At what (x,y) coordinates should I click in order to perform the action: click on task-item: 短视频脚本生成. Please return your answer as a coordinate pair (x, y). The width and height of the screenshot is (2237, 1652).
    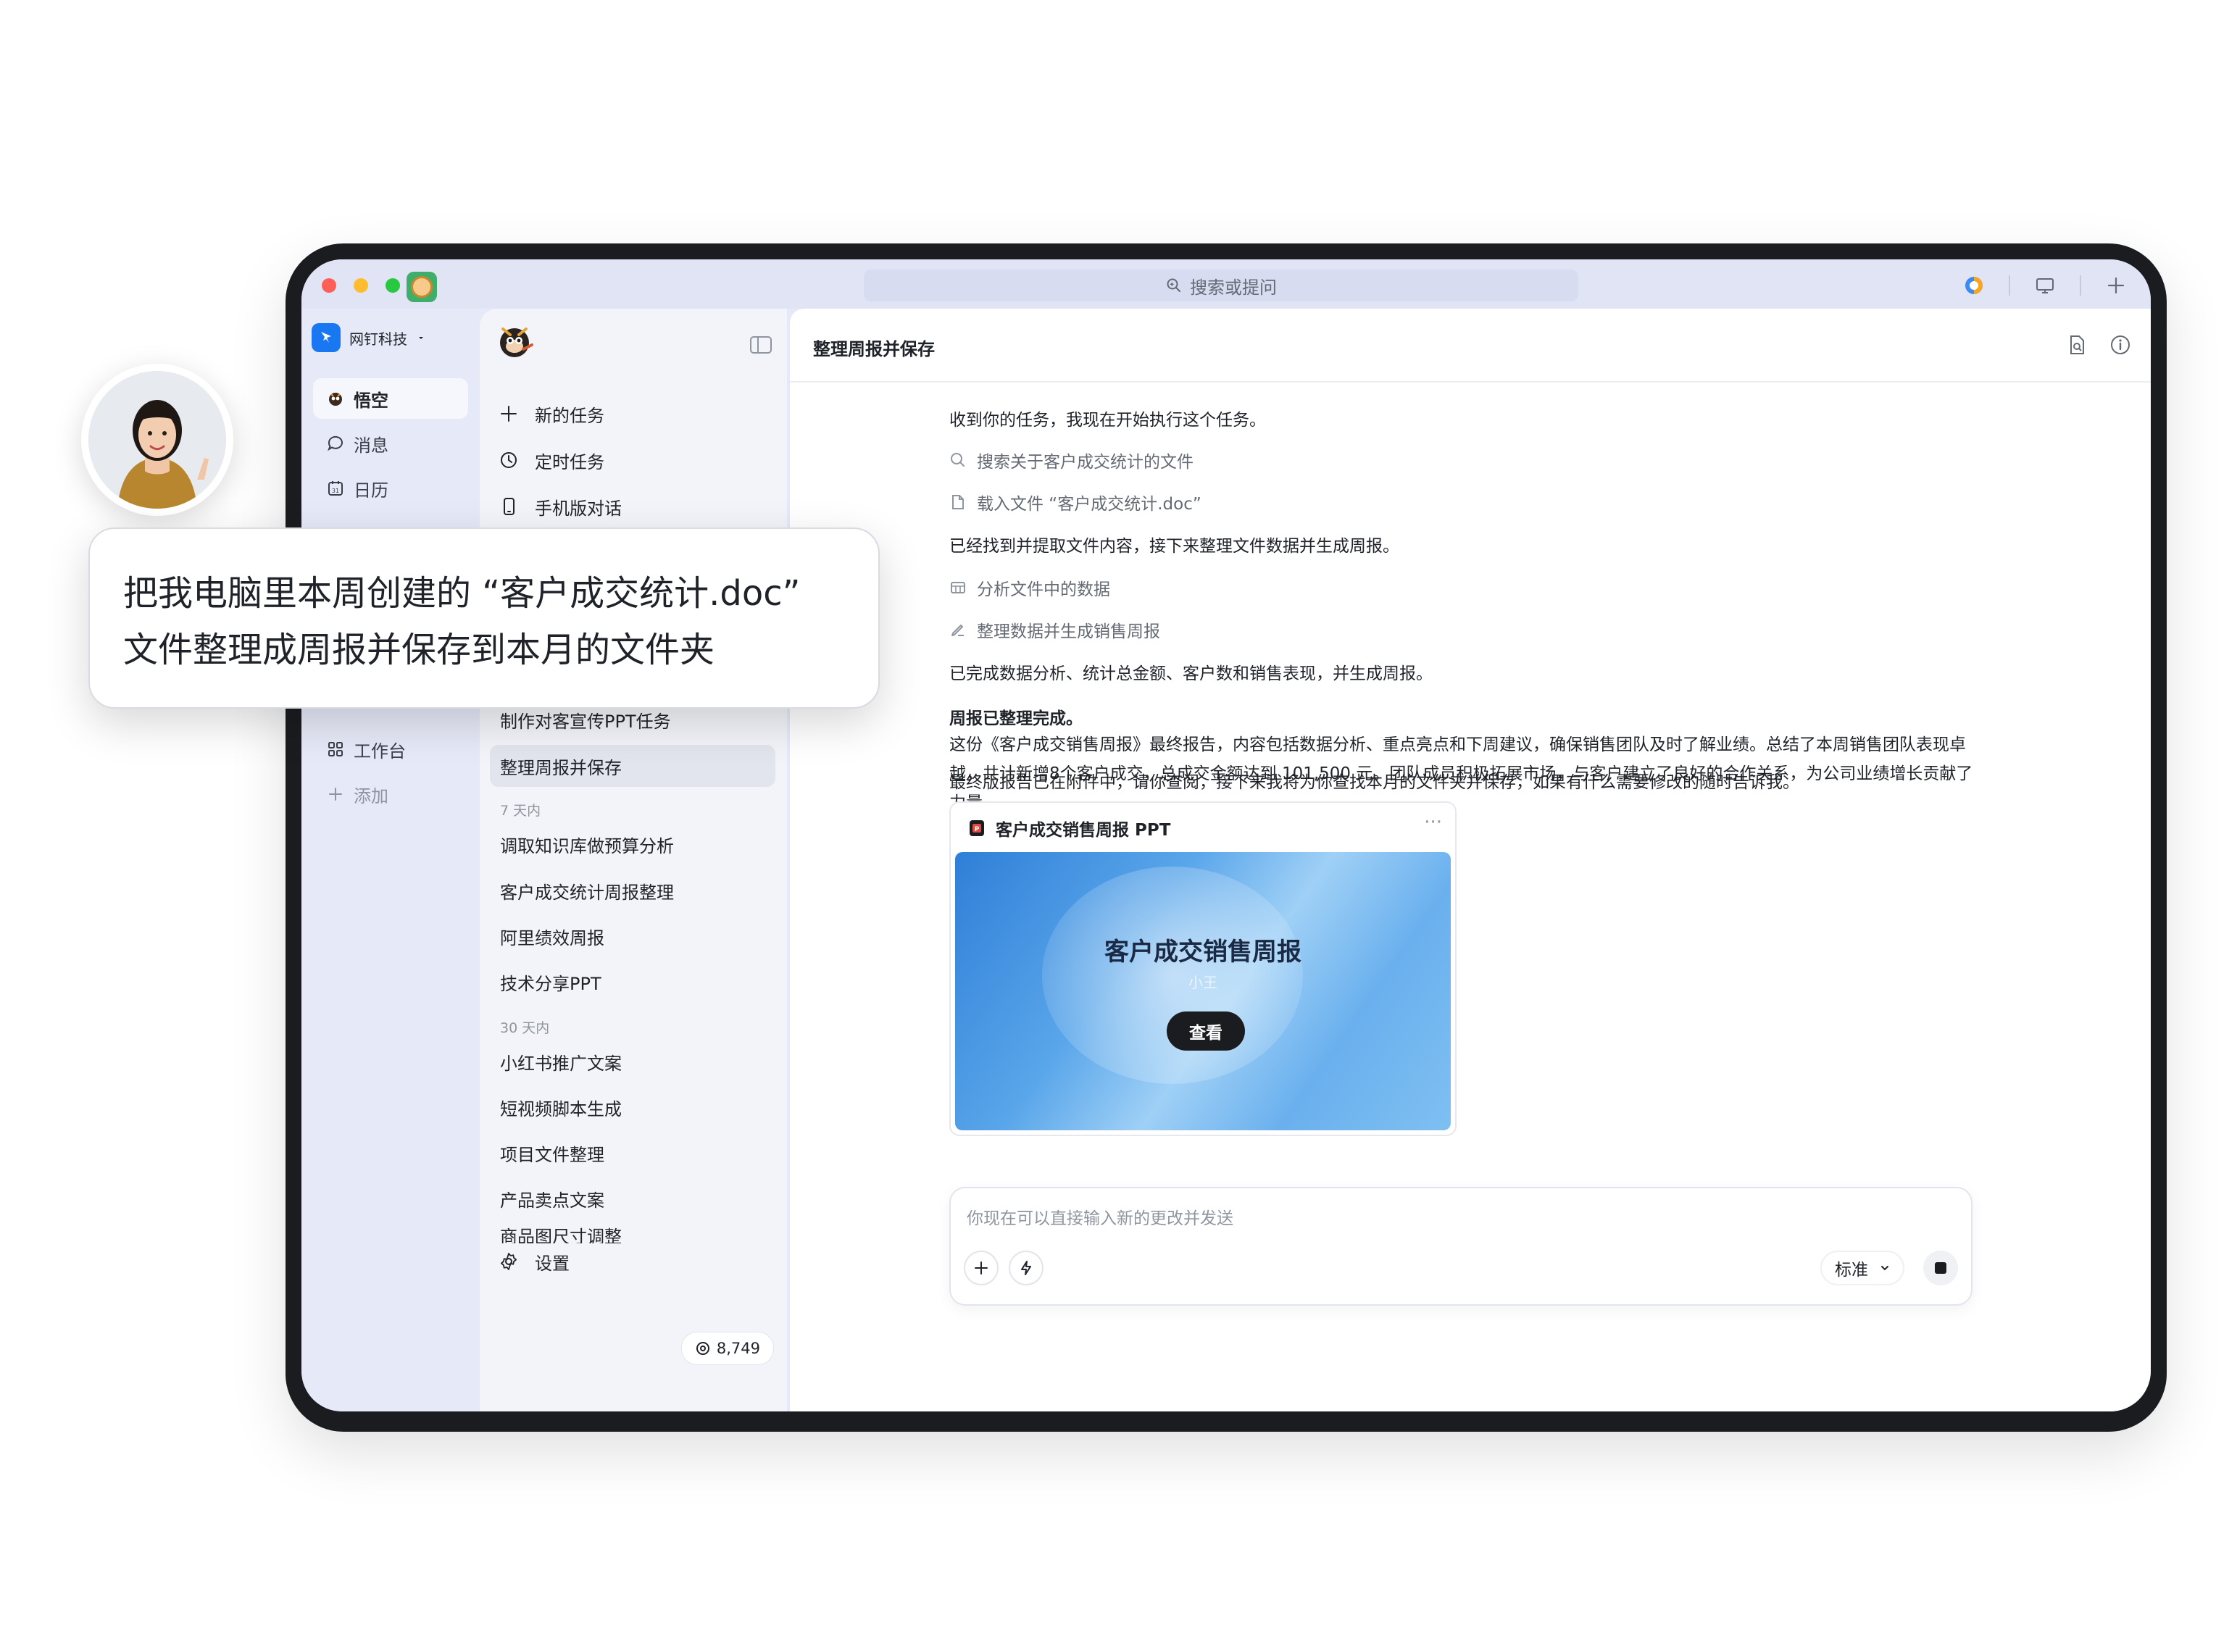
    Looking at the image, I should click on (632, 1107).